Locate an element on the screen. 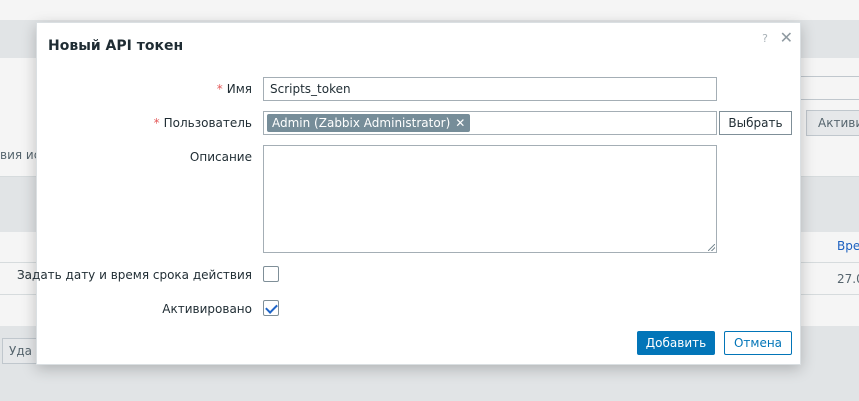  user-label: * Пользователь is located at coordinates (202, 123).